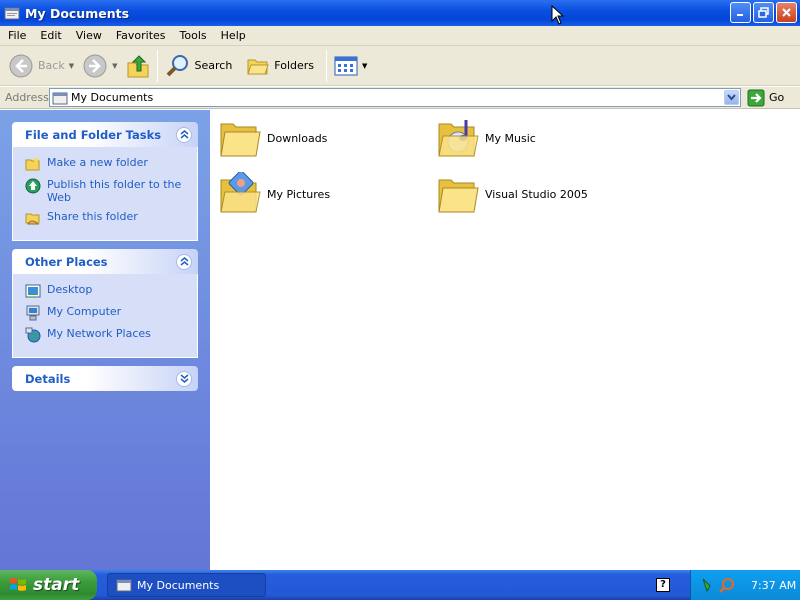 This screenshot has height=600, width=800. What do you see at coordinates (48, 378) in the screenshot?
I see `panel-title: Details` at bounding box center [48, 378].